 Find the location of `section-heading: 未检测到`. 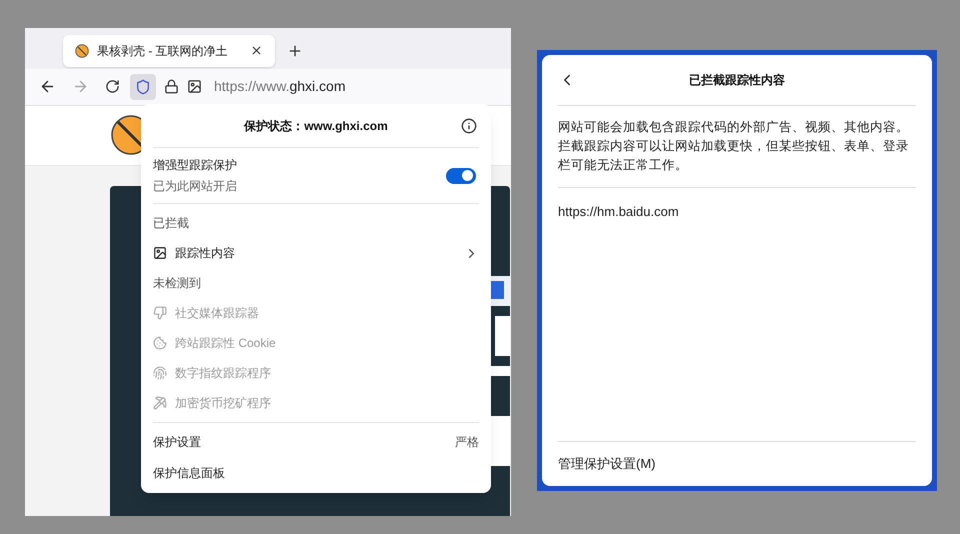

section-heading: 未检测到 is located at coordinates (177, 283).